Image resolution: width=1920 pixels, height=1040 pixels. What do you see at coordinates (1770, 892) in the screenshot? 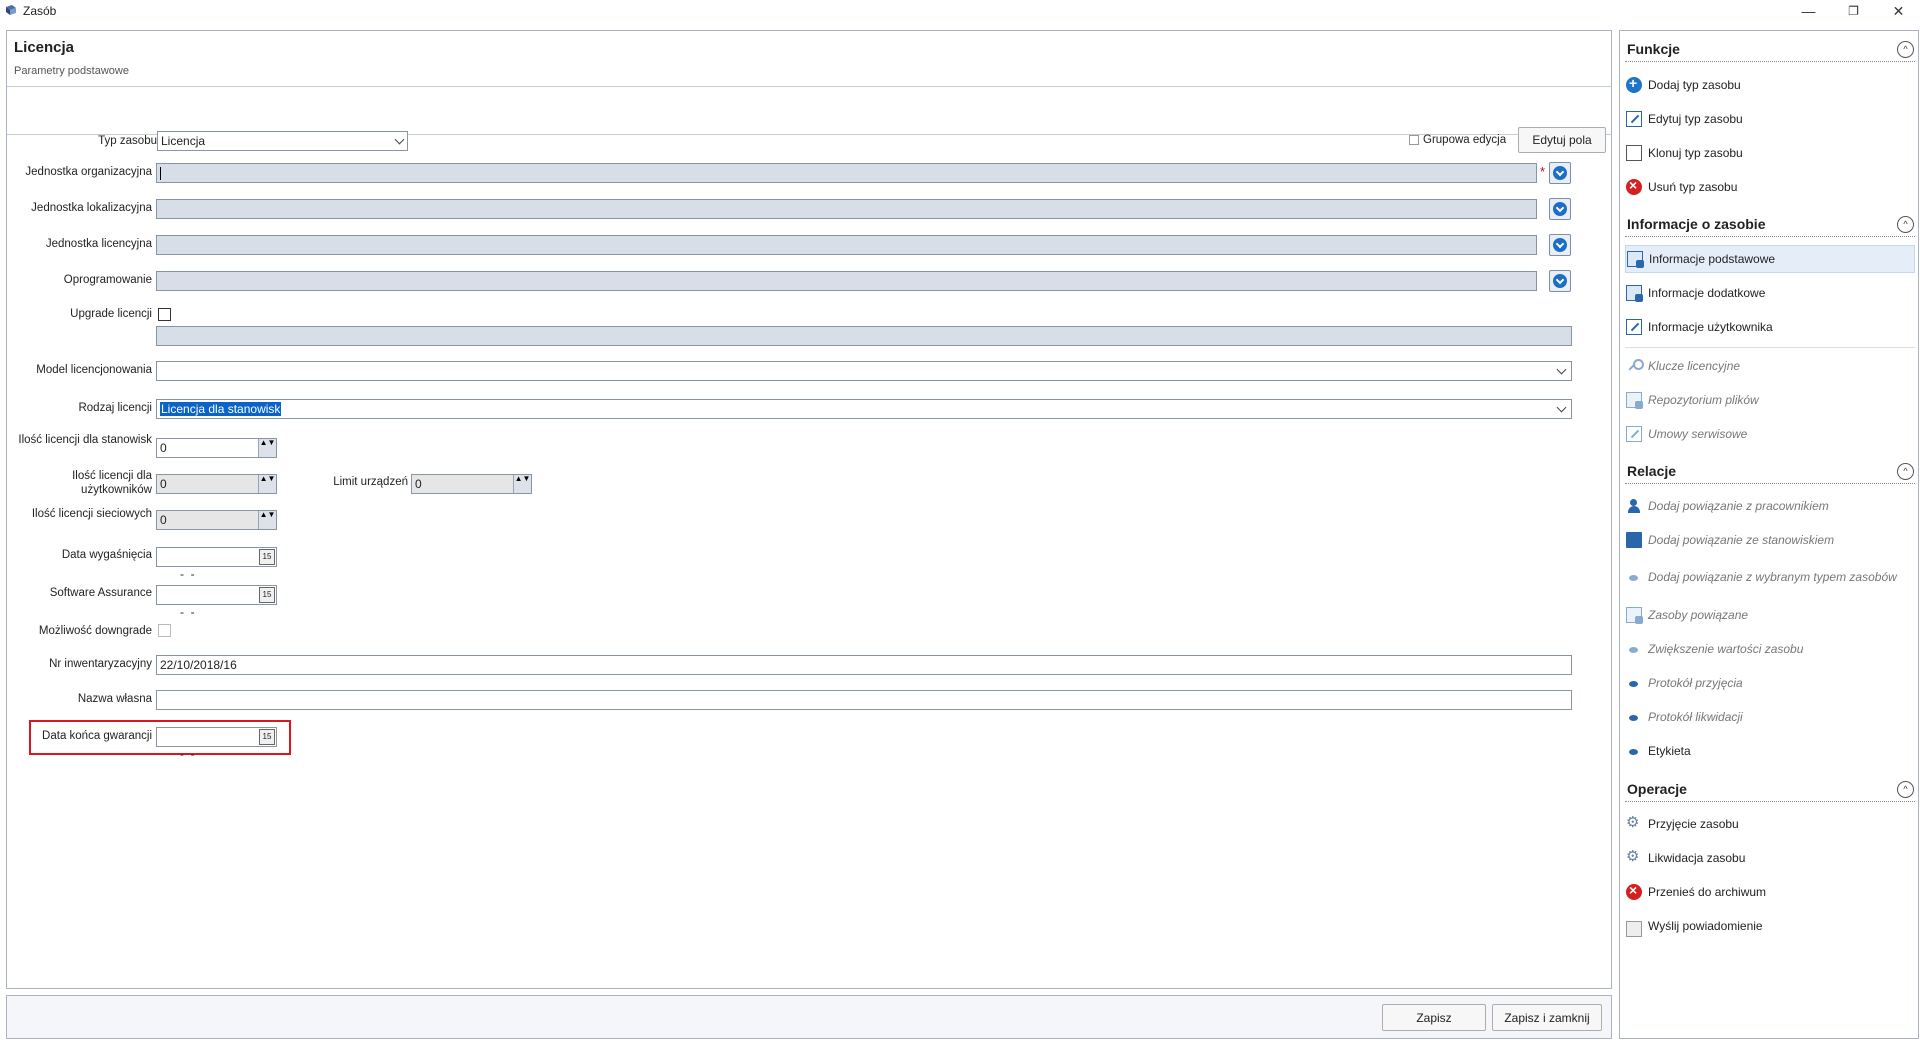
I see `sidebar-item-archiwum: Przenieś do archiwum` at bounding box center [1770, 892].